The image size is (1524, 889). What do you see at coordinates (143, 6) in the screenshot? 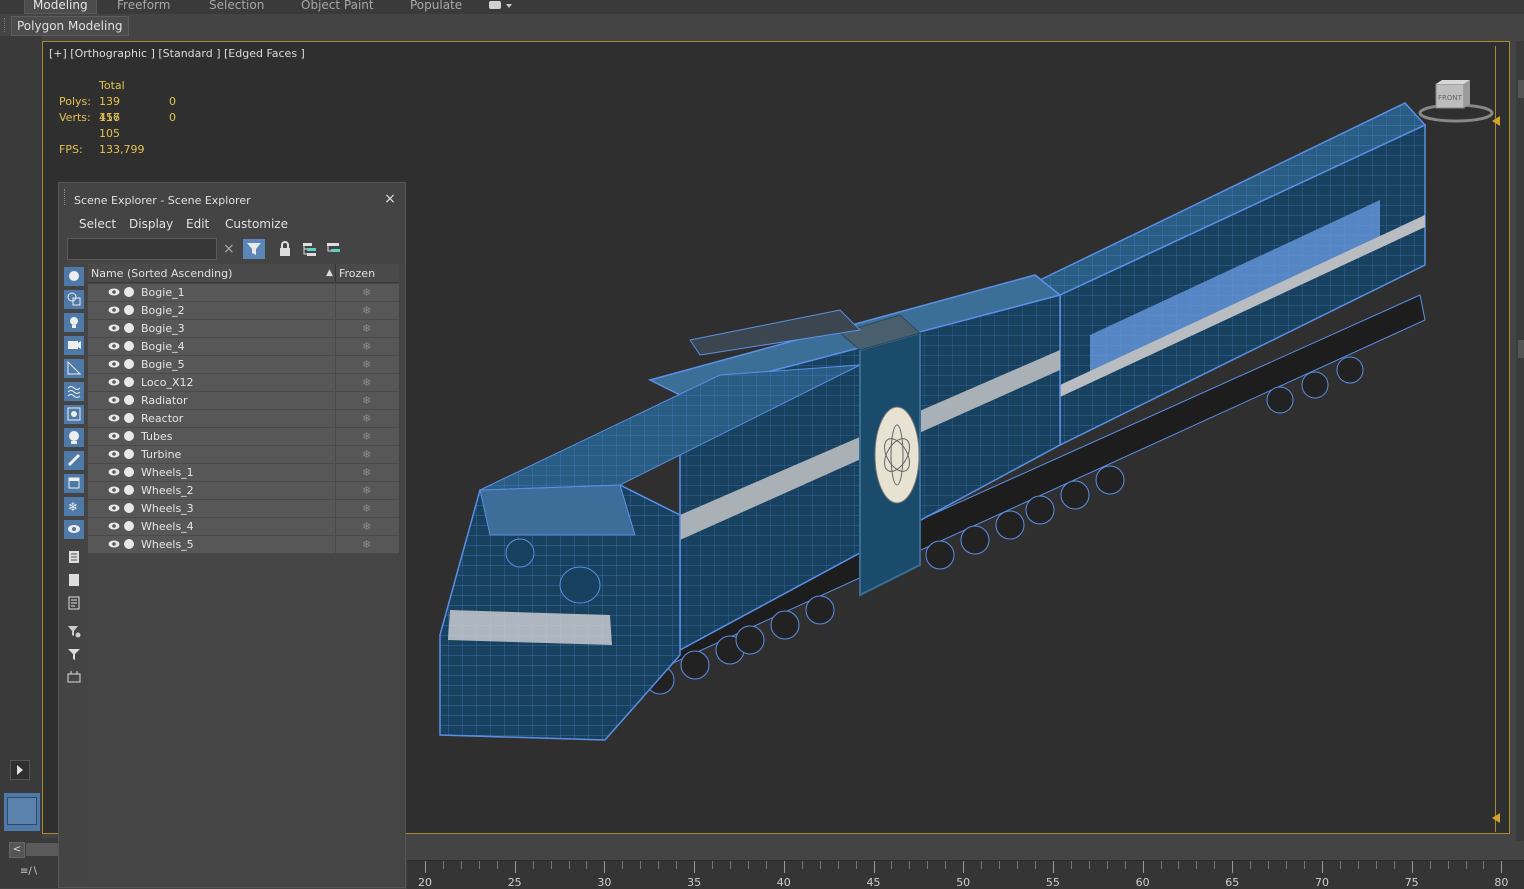
I see `tab-freeform: Freeform` at bounding box center [143, 6].